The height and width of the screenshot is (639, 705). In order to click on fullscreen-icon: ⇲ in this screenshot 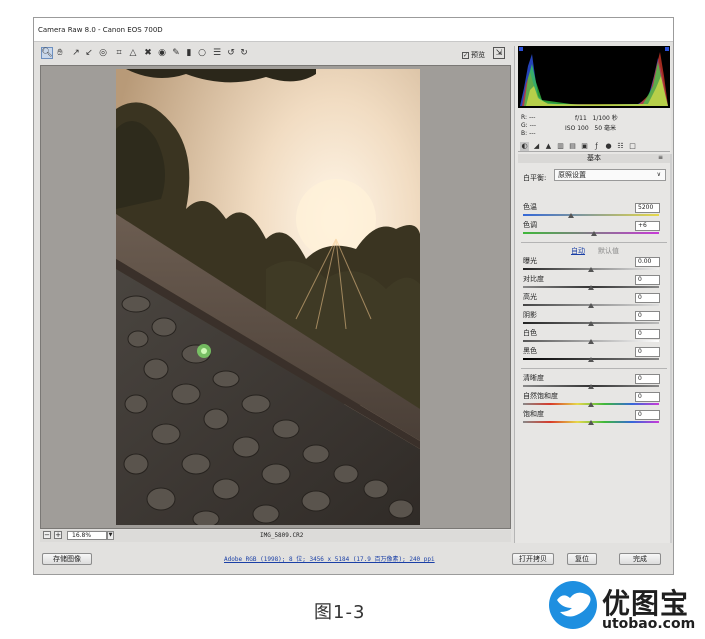, I will do `click(499, 53)`.